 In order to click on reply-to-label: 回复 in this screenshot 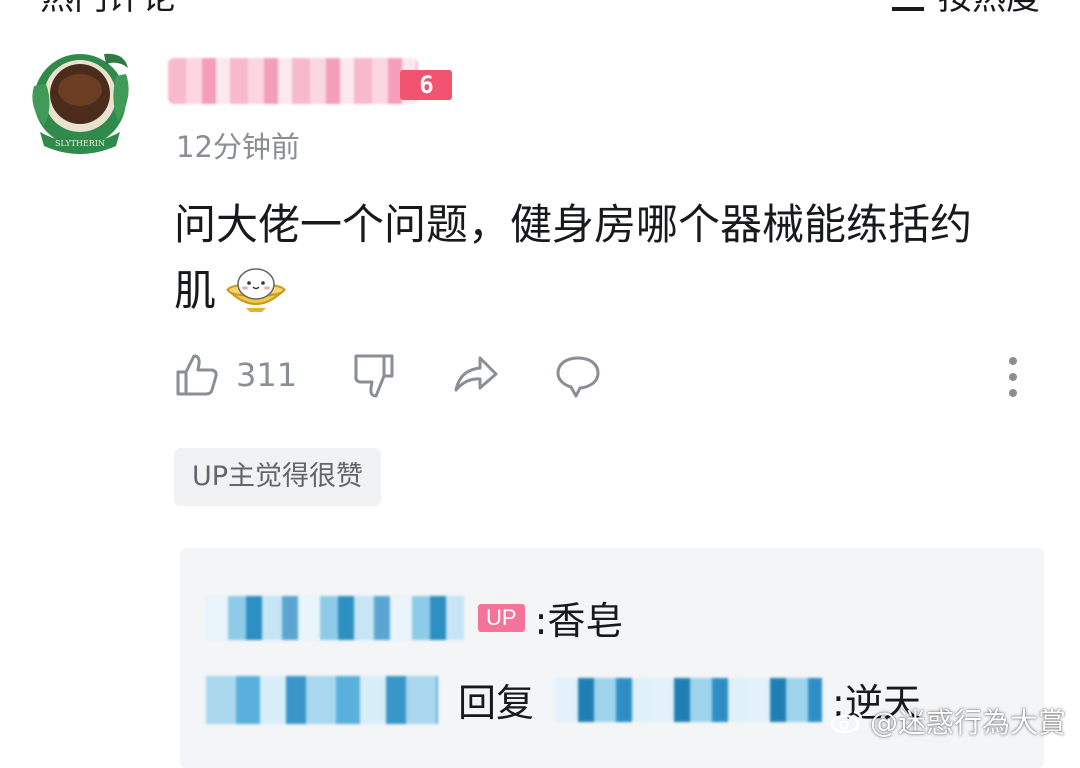, I will do `click(496, 703)`.